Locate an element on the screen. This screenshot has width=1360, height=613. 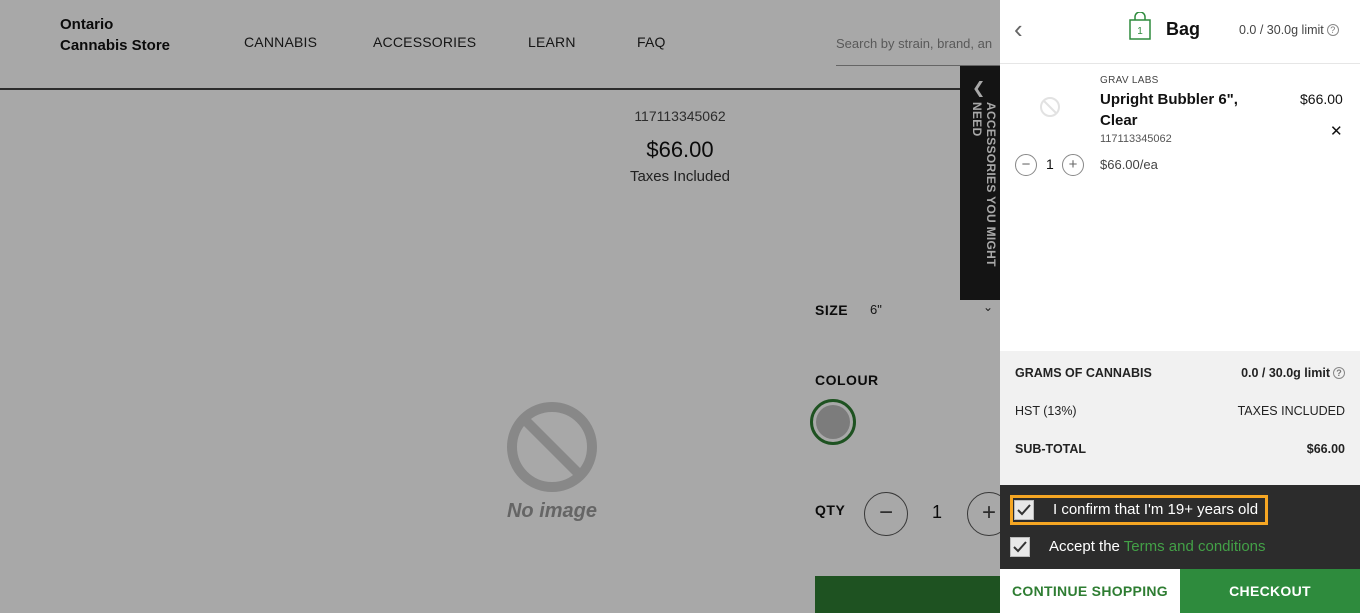
hst-label: HST (13%) is located at coordinates (1046, 411).